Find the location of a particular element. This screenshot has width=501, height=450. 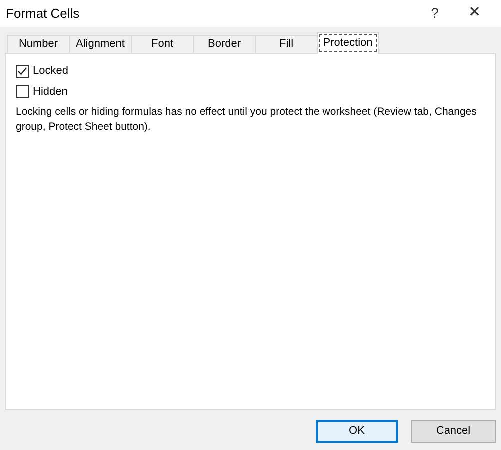

tab: Alignment is located at coordinates (100, 44).